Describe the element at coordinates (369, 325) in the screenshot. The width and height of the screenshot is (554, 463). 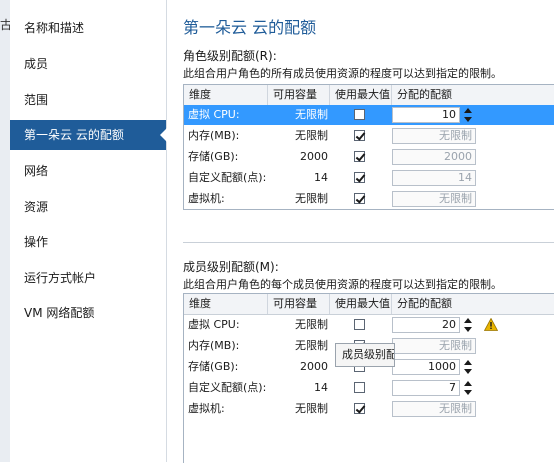
I see `table-row: 虚拟 CPU: 无限制 20` at that location.